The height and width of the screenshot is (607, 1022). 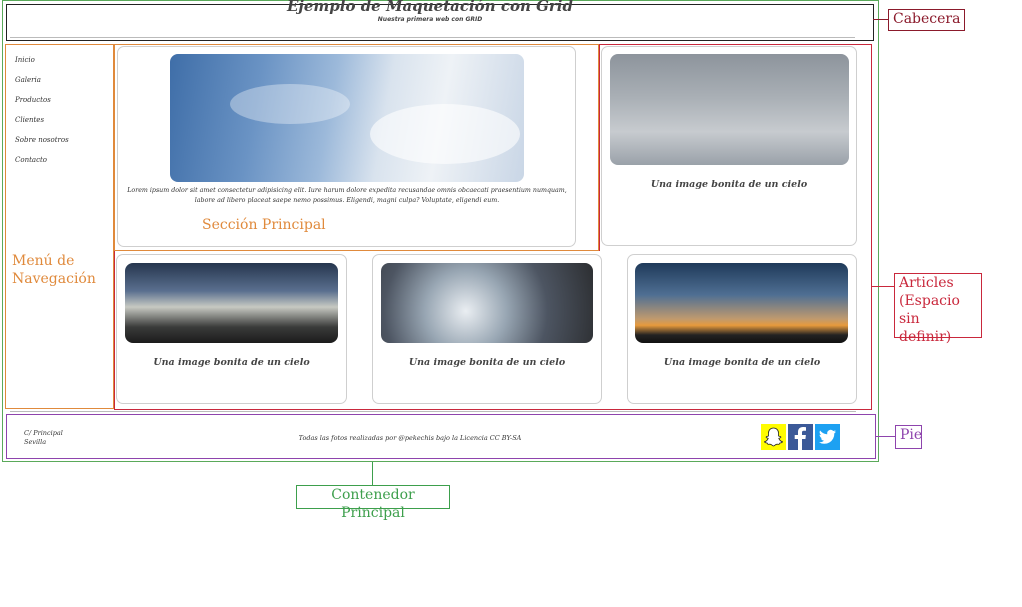 I want to click on articles-annotation-line2: (Espacio sin, so click(x=929, y=310).